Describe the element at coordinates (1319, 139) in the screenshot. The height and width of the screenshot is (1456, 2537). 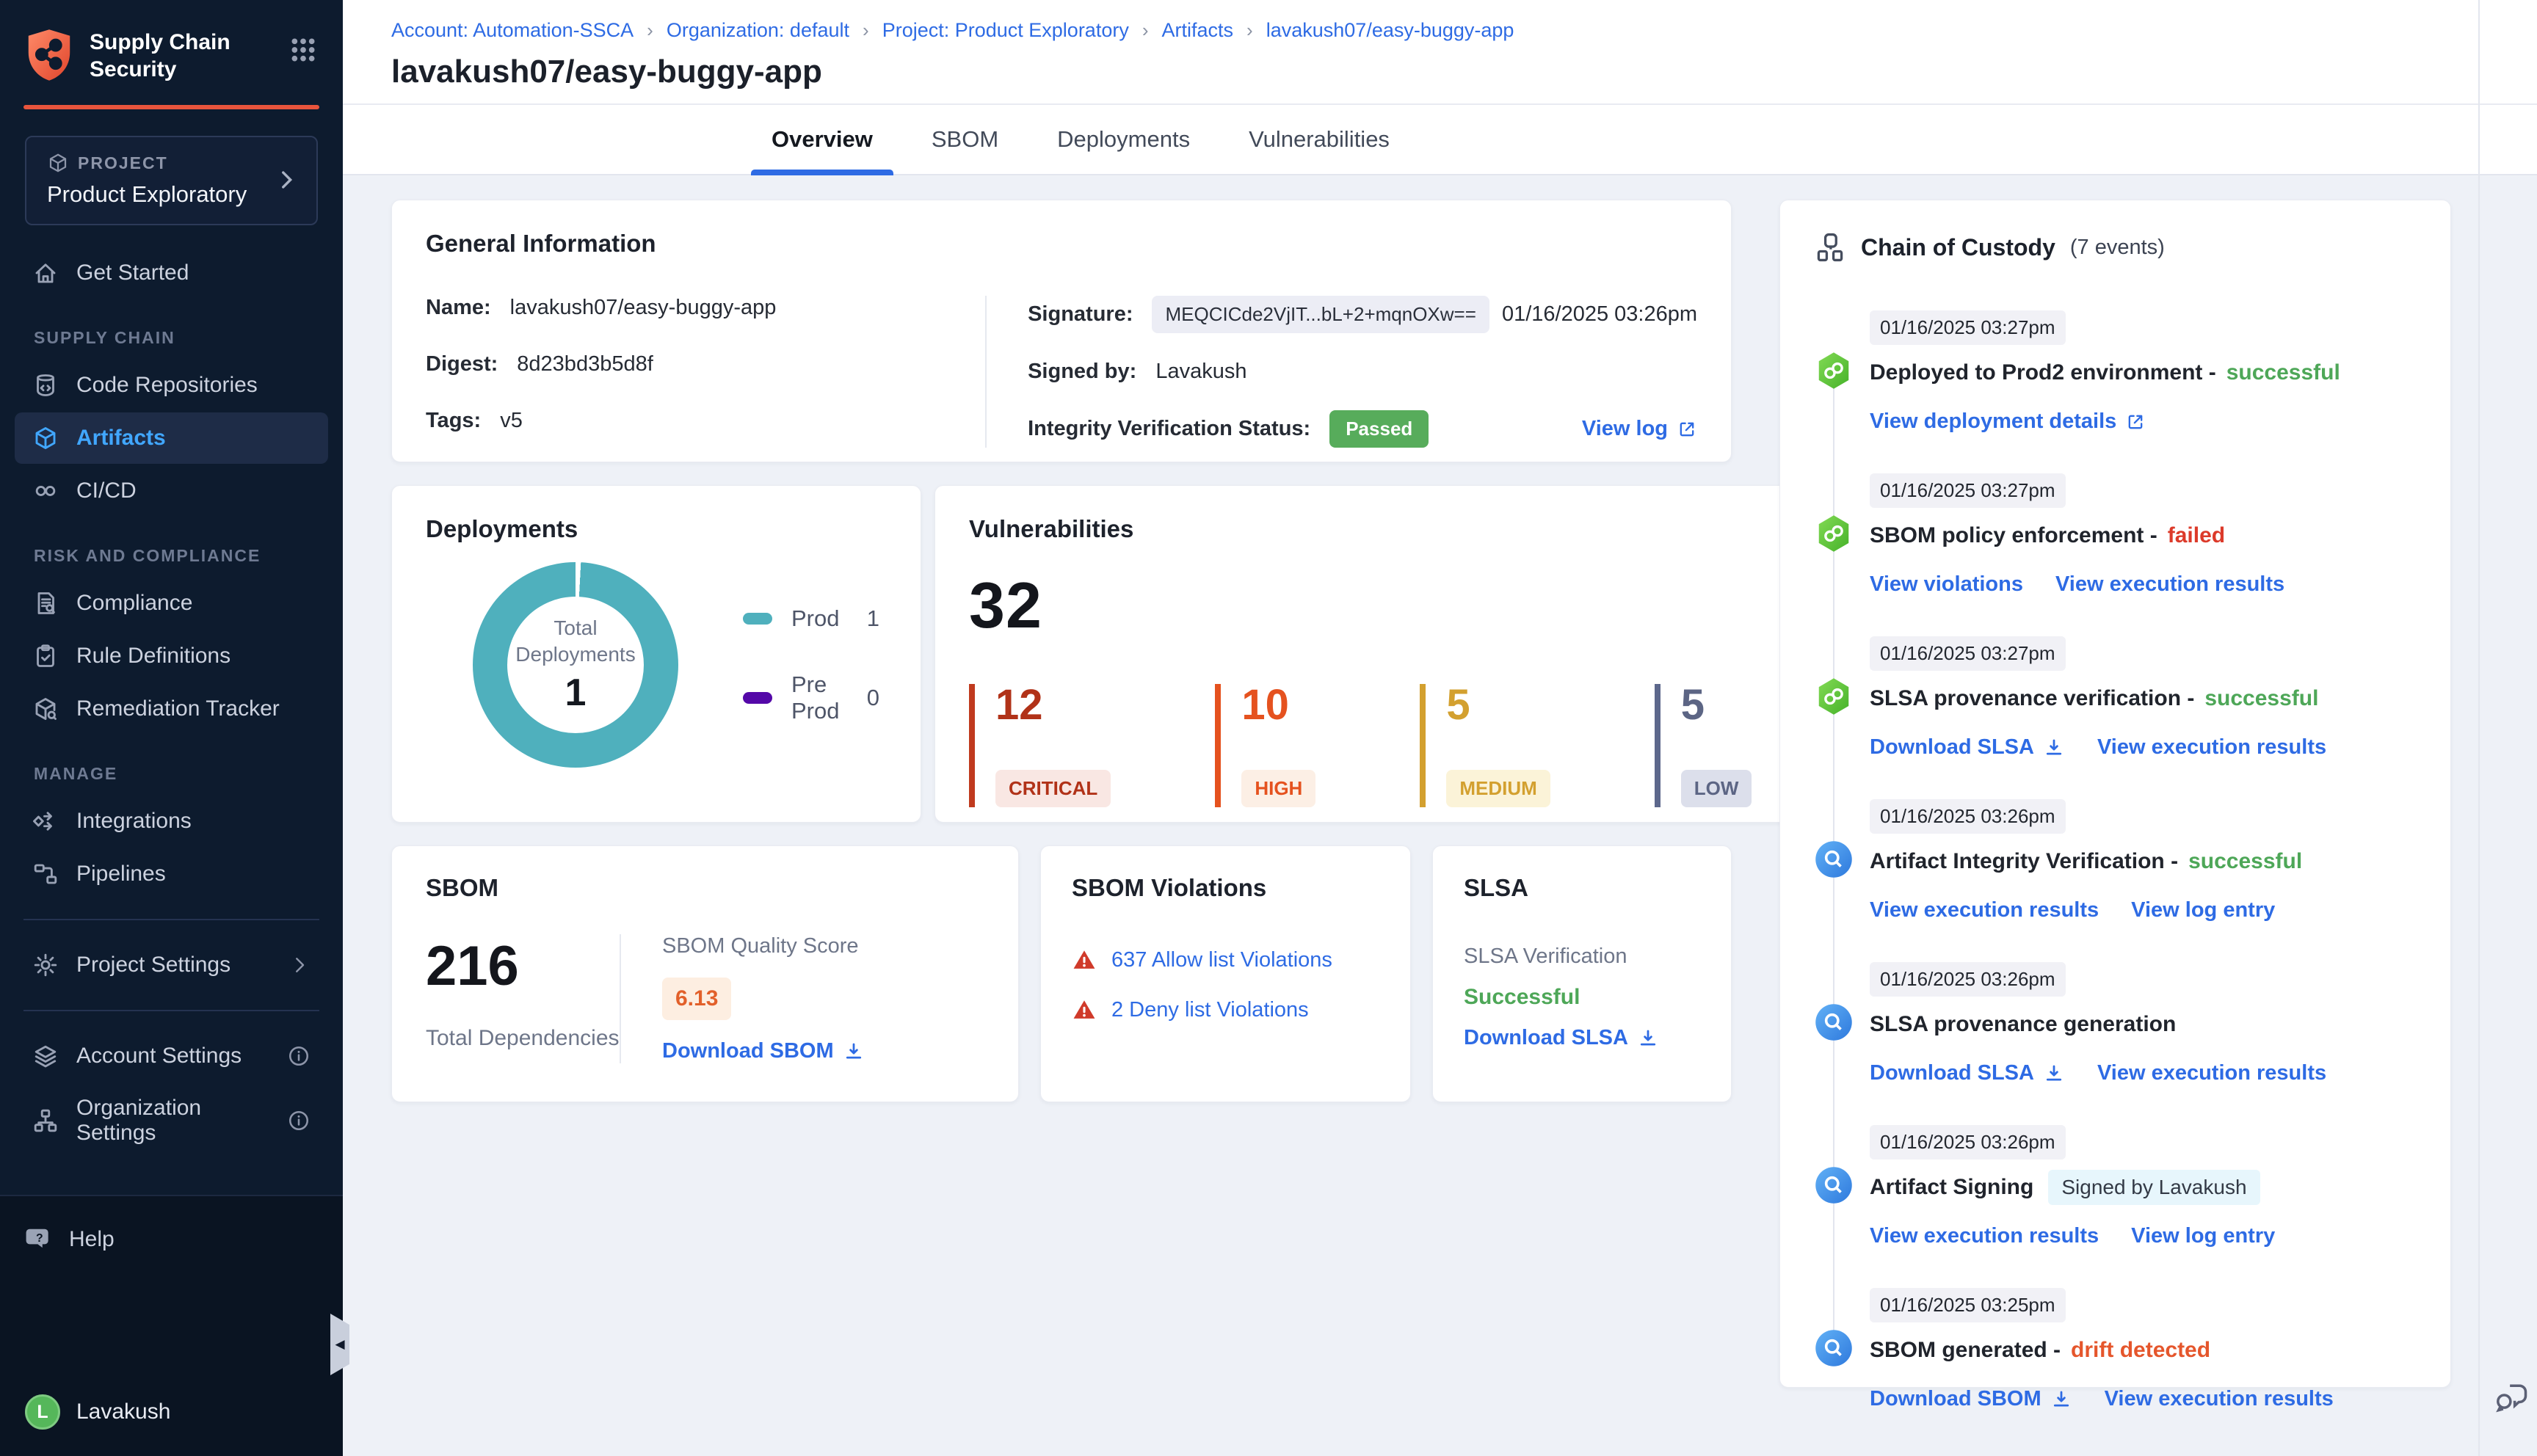
I see `tab-vulnerabilities: Vulnerabilities` at that location.